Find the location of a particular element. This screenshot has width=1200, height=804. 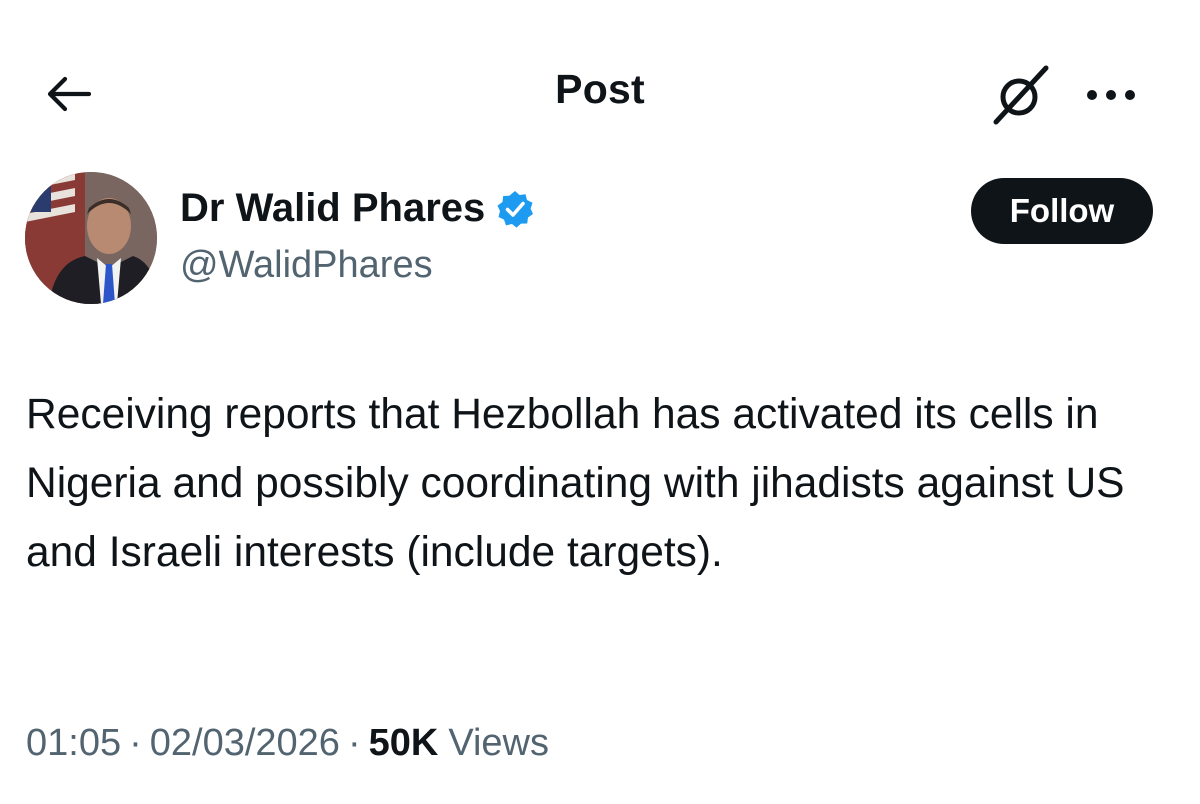

post-time: 01:05 is located at coordinates (73, 743).